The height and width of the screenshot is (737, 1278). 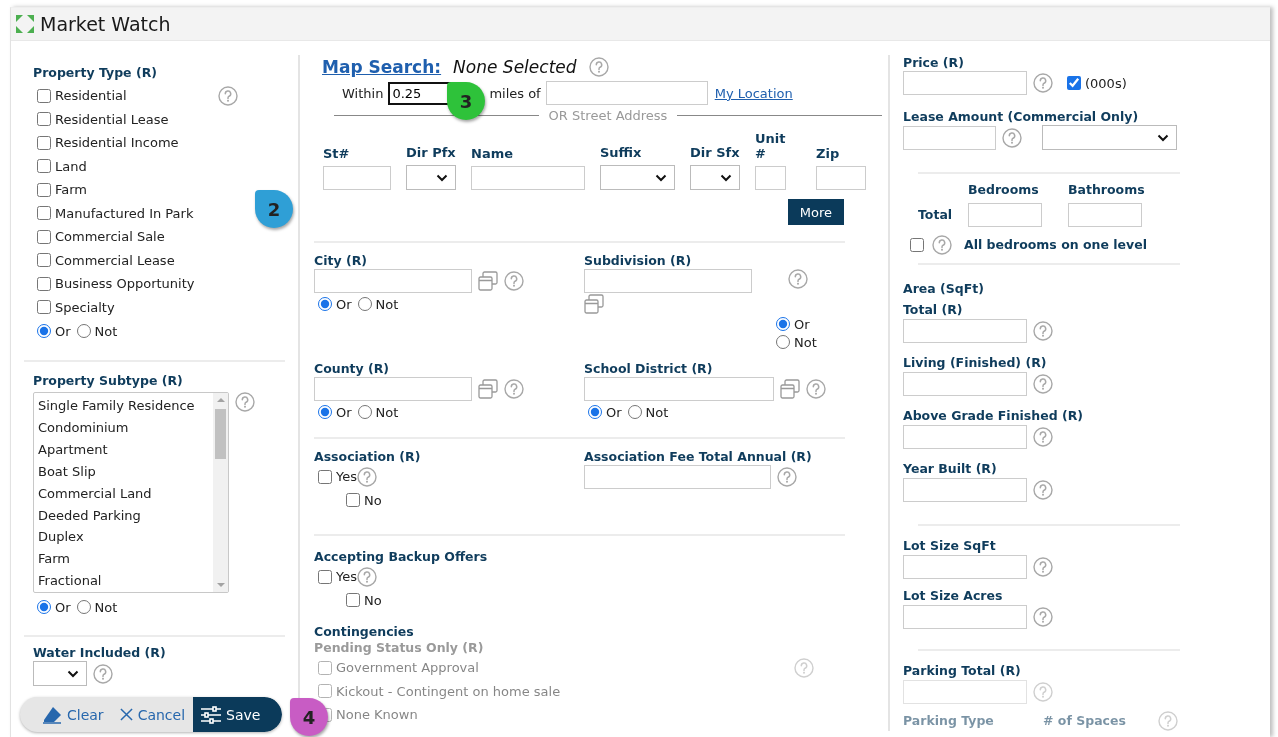 What do you see at coordinates (123, 515) in the screenshot?
I see `list-item: Deeded Parking` at bounding box center [123, 515].